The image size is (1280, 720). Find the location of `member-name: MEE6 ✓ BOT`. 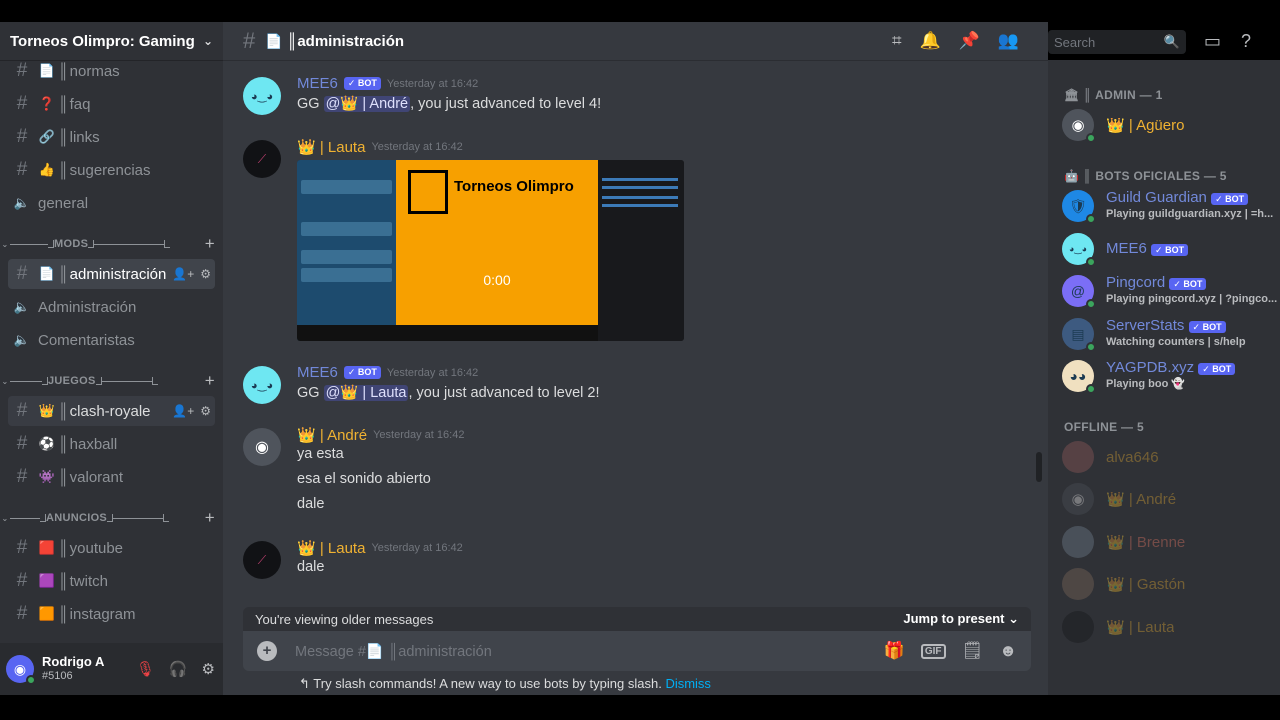

member-name: MEE6 ✓ BOT is located at coordinates (1147, 249).